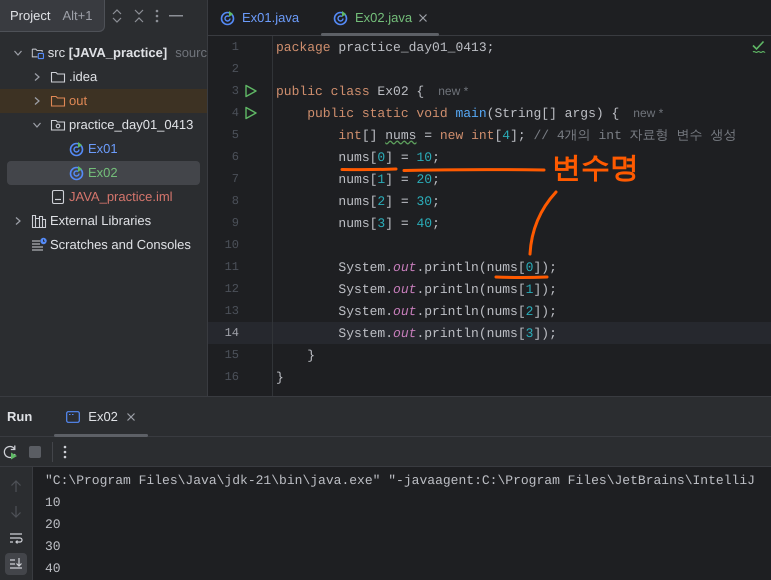 The width and height of the screenshot is (771, 580). What do you see at coordinates (101, 416) in the screenshot?
I see `run-tab: Ex02` at bounding box center [101, 416].